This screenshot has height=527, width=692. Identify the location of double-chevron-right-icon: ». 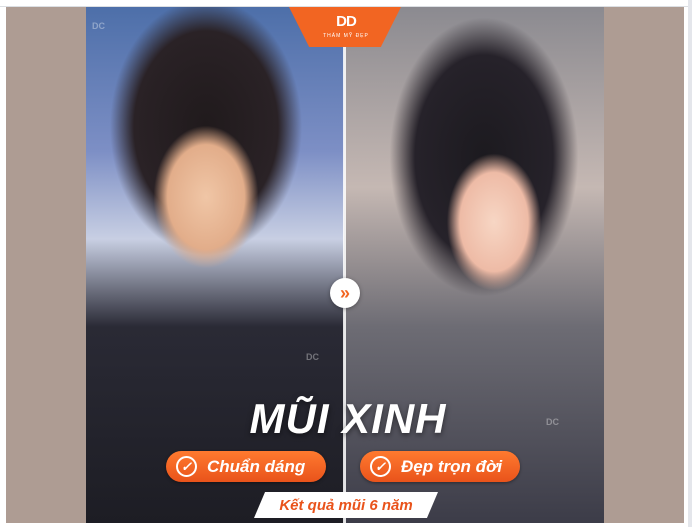
(345, 293).